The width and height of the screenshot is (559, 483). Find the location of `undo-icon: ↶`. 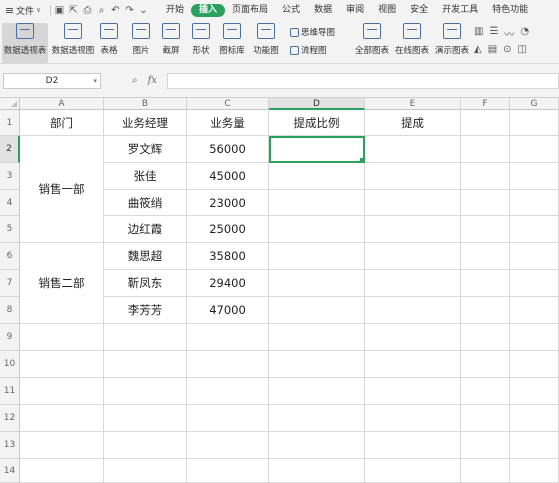

undo-icon: ↶ is located at coordinates (115, 10).